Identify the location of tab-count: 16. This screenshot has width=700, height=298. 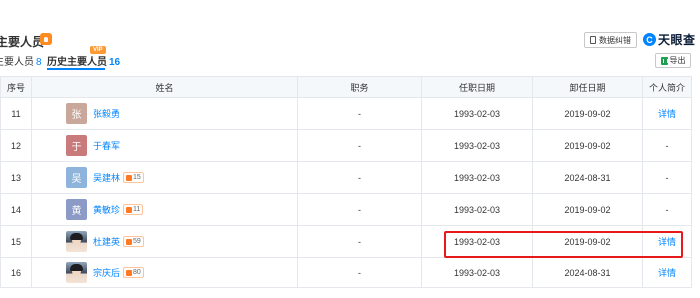
(115, 62).